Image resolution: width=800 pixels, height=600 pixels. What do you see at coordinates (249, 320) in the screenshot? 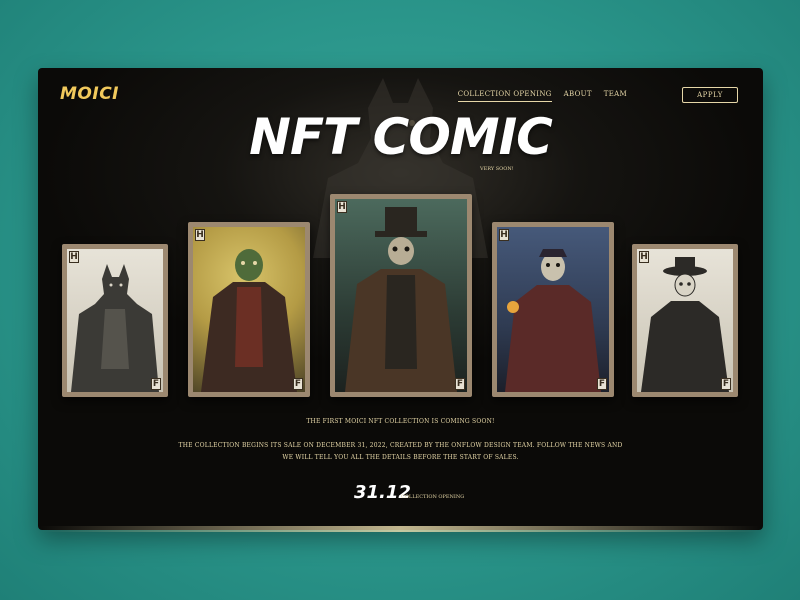
I see `goblin-figure` at bounding box center [249, 320].